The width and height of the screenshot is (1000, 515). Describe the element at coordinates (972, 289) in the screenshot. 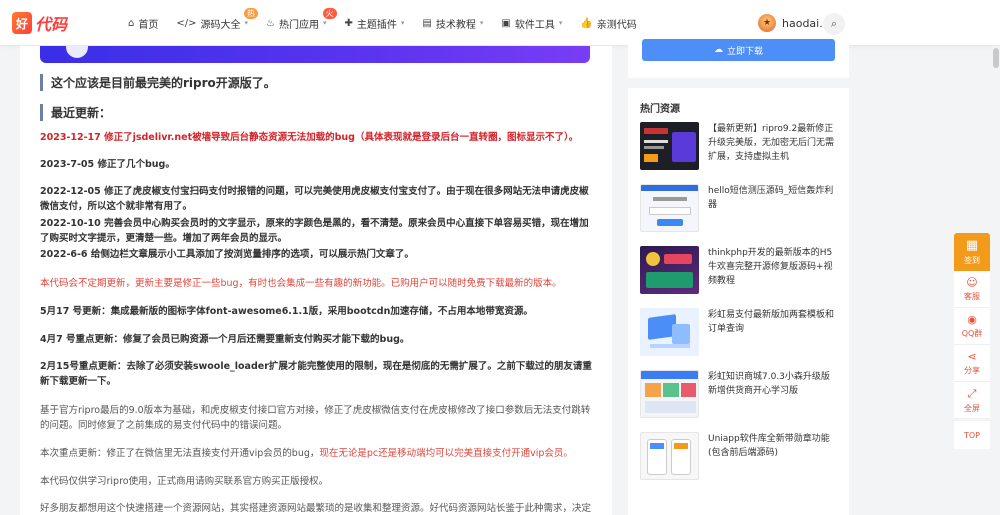

I see `customer-service-button: ☺ 客服` at that location.